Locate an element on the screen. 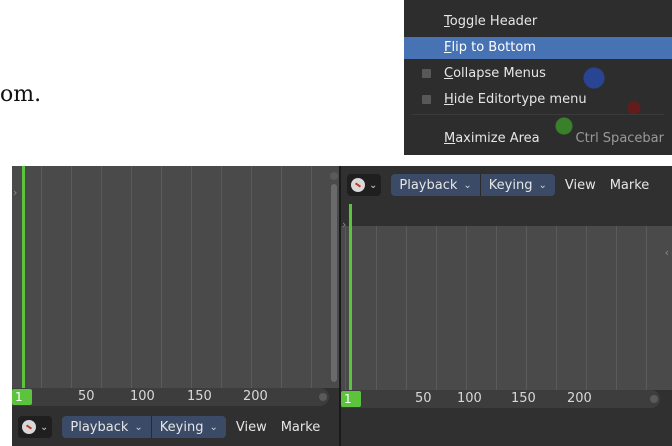 This screenshot has width=672, height=446. menu-item-label: ide Editortype menu is located at coordinates (520, 99).